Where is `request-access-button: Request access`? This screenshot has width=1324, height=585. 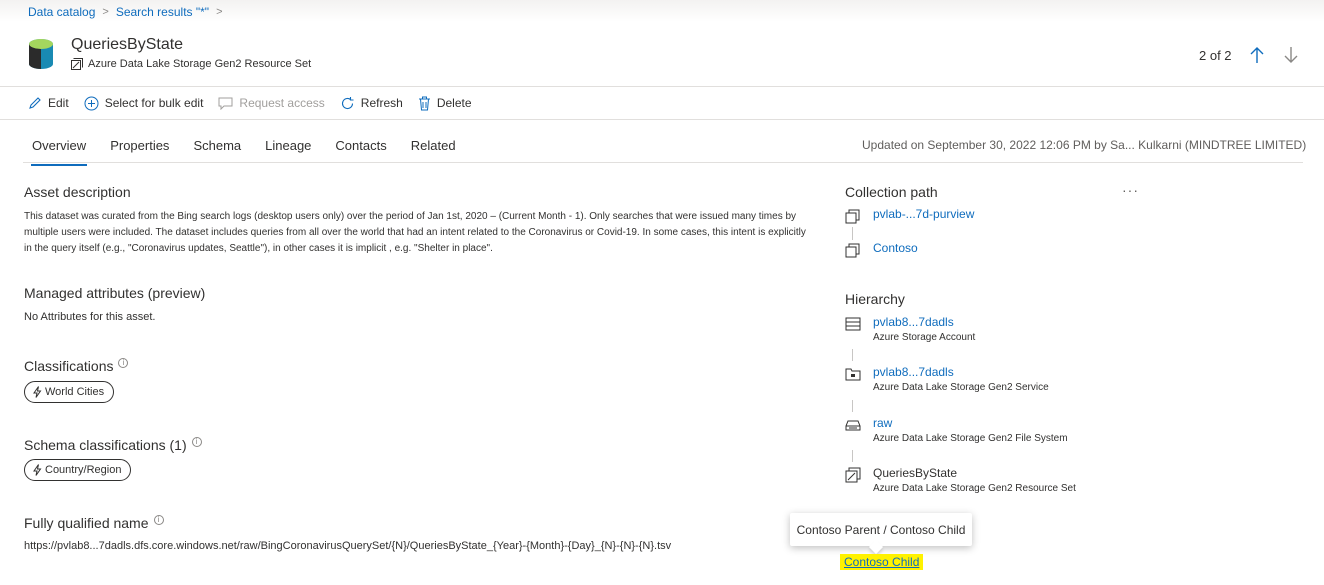
request-access-button: Request access is located at coordinates (271, 103).